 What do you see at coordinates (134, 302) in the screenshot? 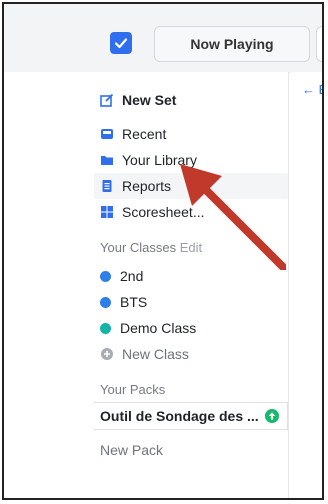
I see `class-label: BTS` at bounding box center [134, 302].